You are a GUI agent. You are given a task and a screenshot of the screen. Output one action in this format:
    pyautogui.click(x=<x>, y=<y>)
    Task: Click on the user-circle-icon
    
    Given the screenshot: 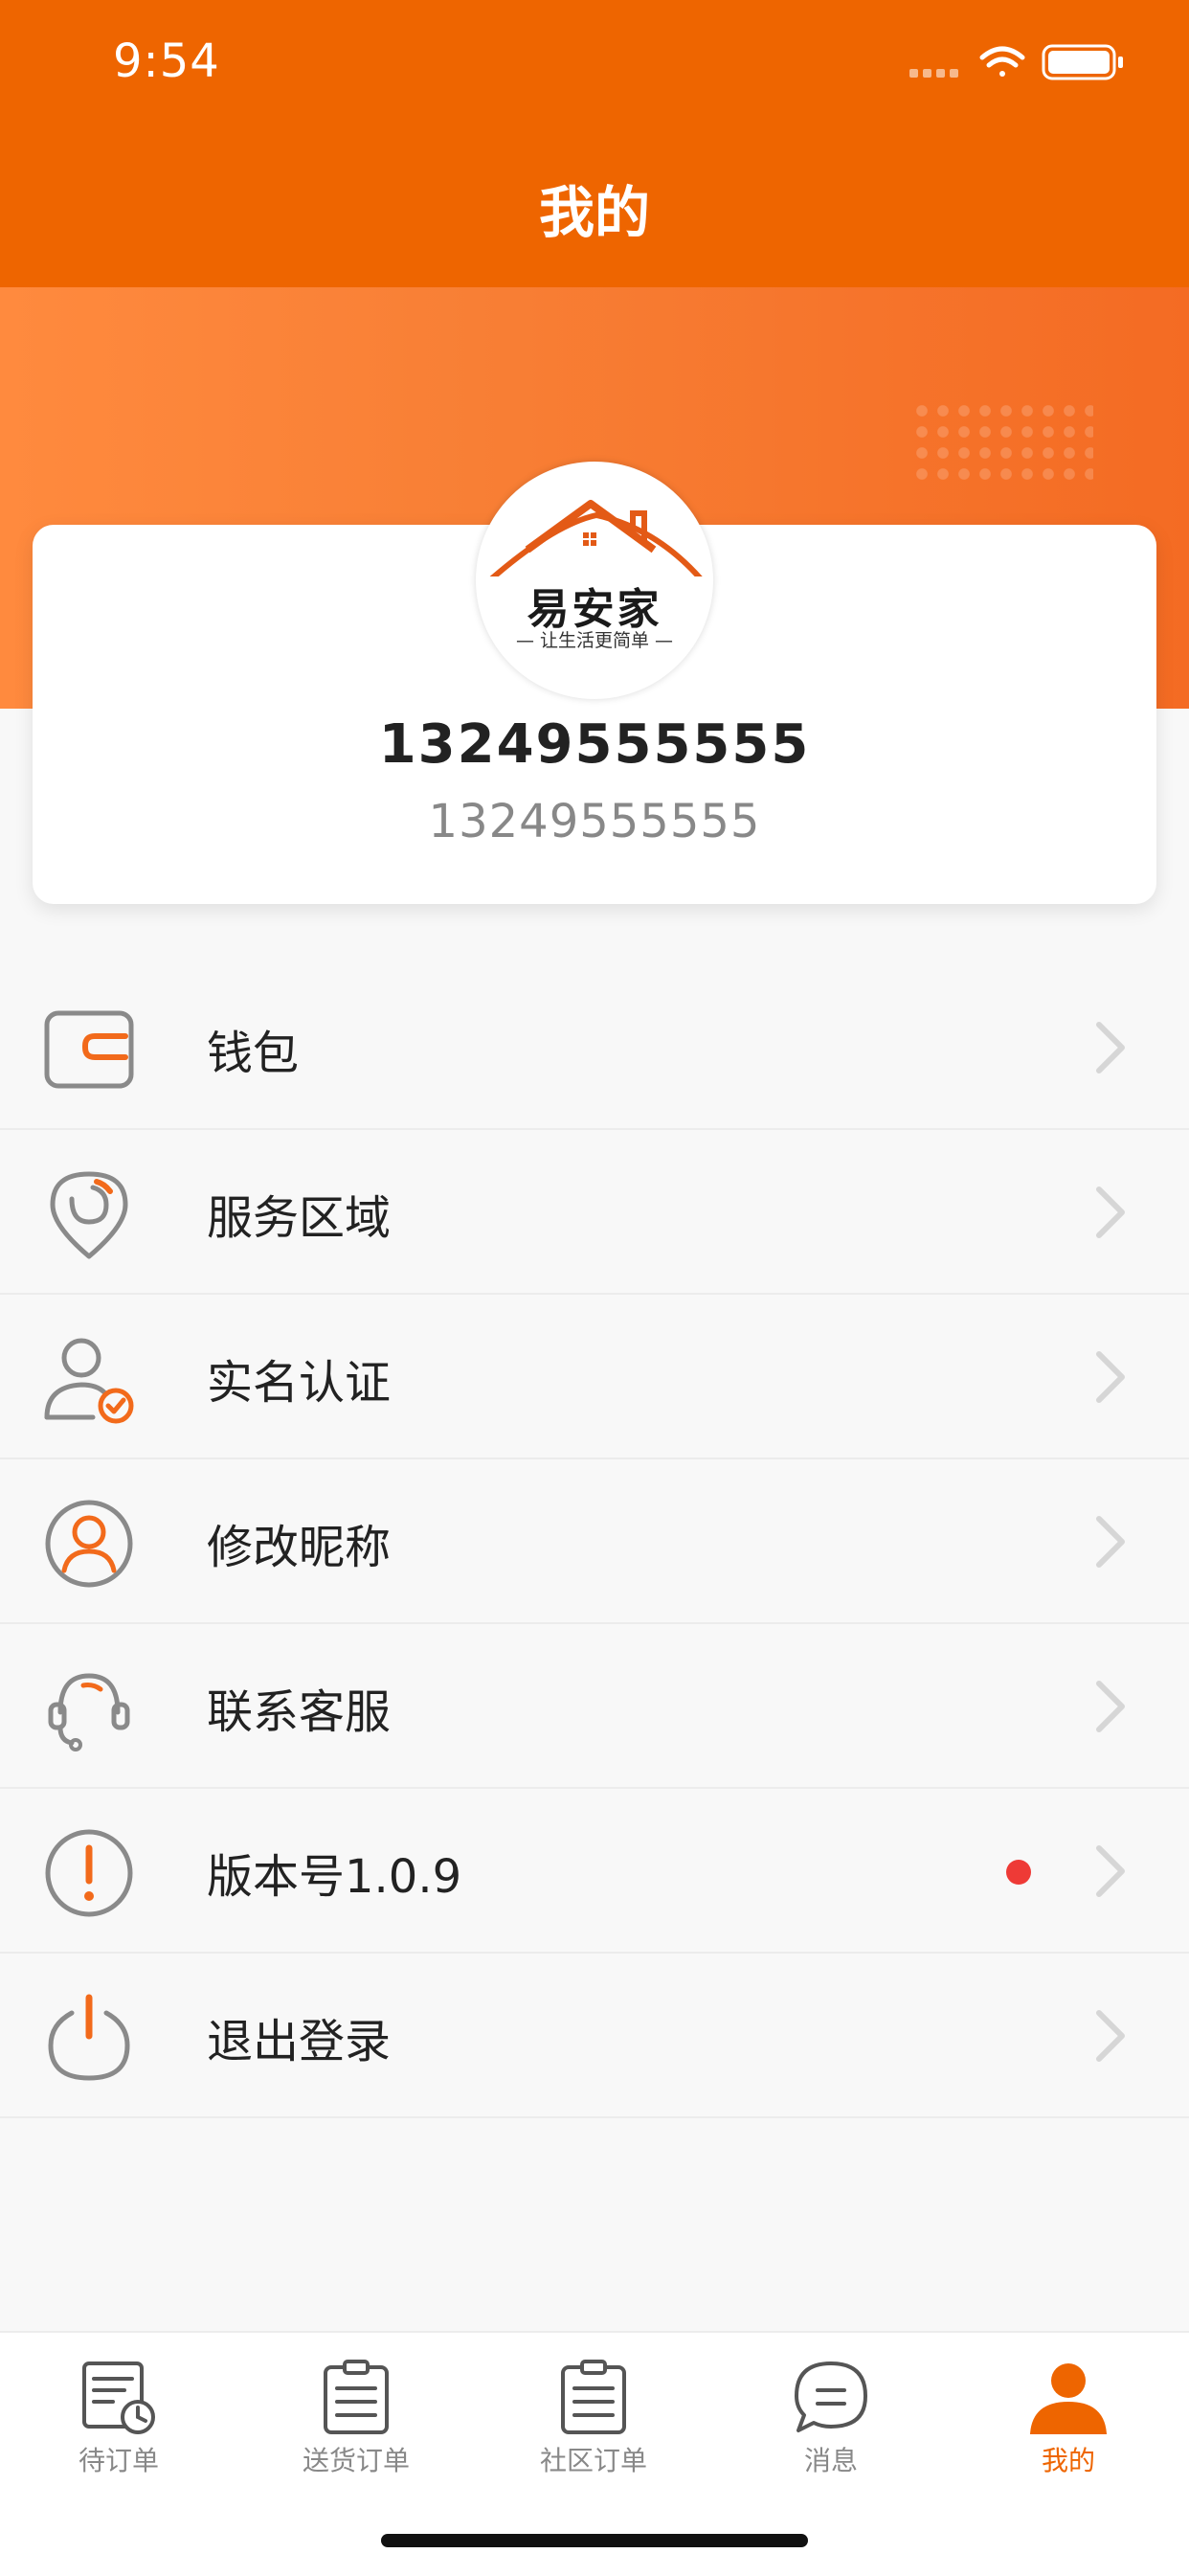 What is the action you would take?
    pyautogui.click(x=89, y=1544)
    